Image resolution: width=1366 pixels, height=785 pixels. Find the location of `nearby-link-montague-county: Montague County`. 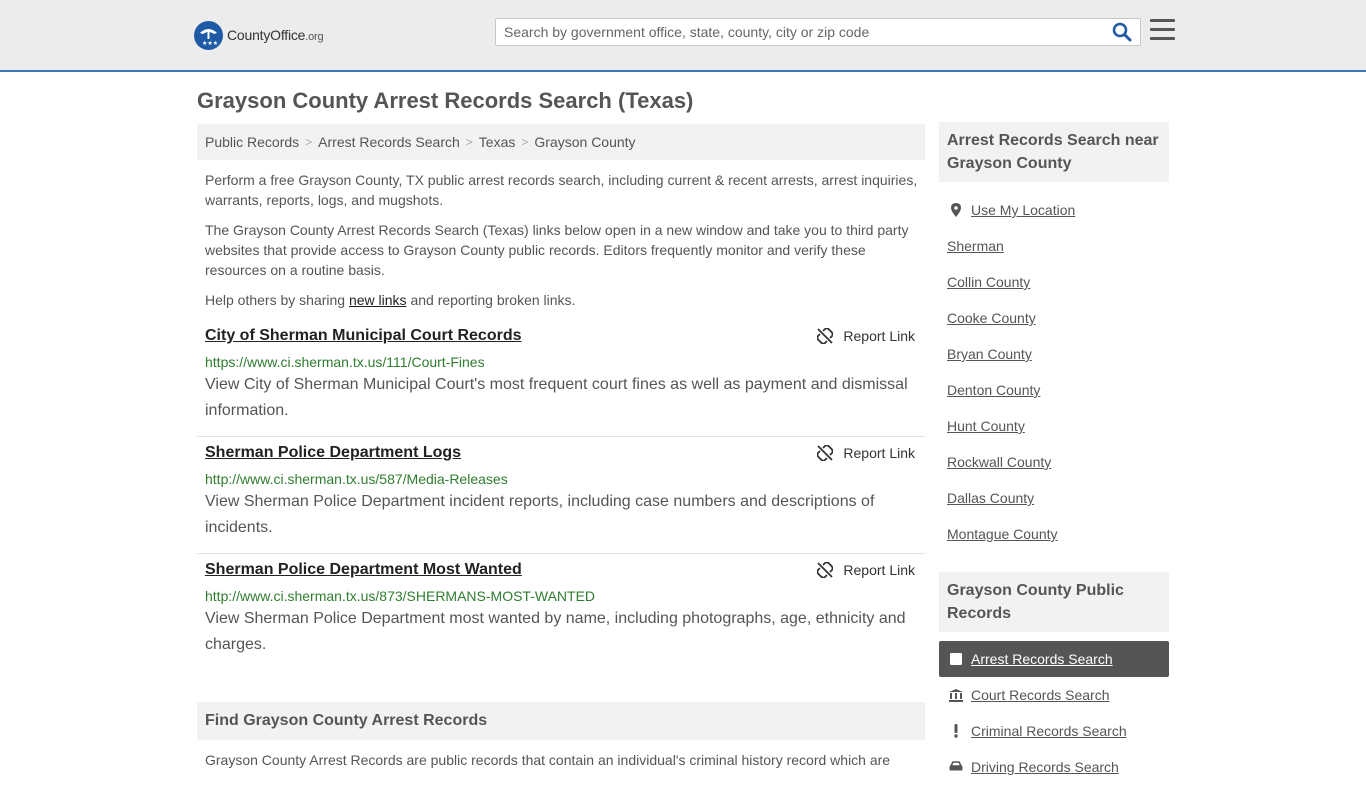

nearby-link-montague-county: Montague County is located at coordinates (1002, 534).